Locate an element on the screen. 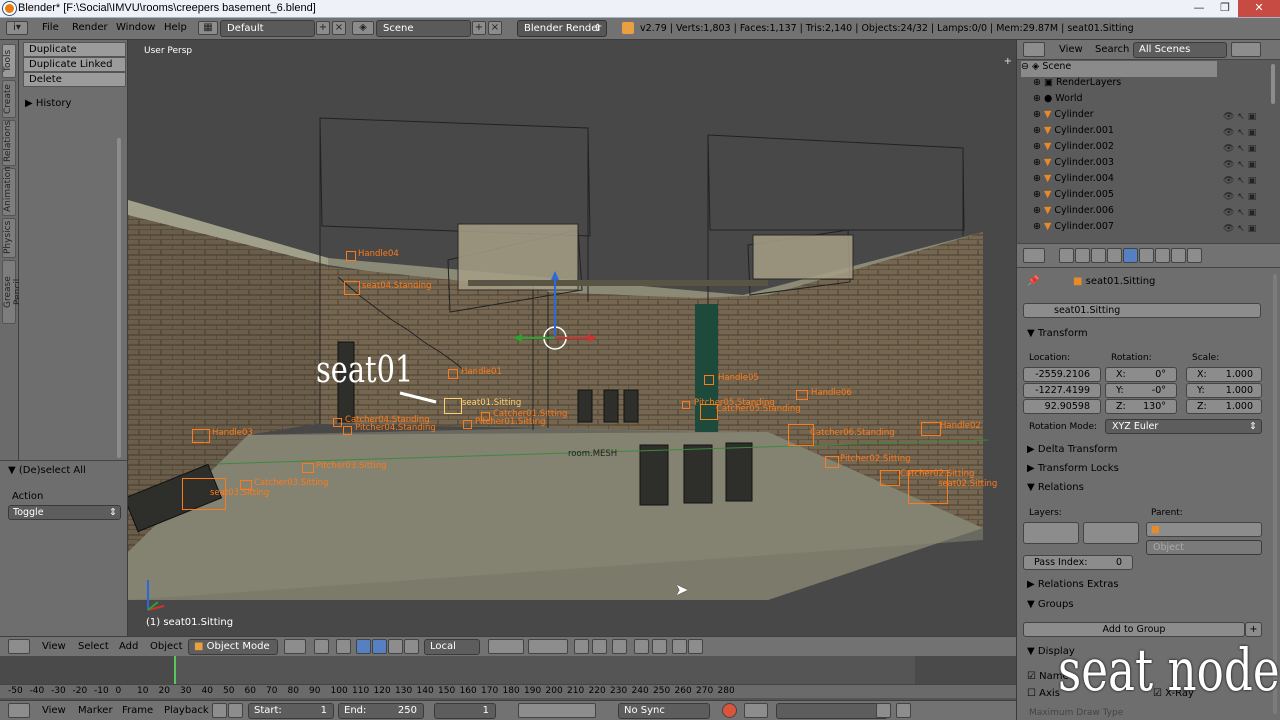 This screenshot has height=720, width=1280. physics-tab-icon is located at coordinates (1194, 255).